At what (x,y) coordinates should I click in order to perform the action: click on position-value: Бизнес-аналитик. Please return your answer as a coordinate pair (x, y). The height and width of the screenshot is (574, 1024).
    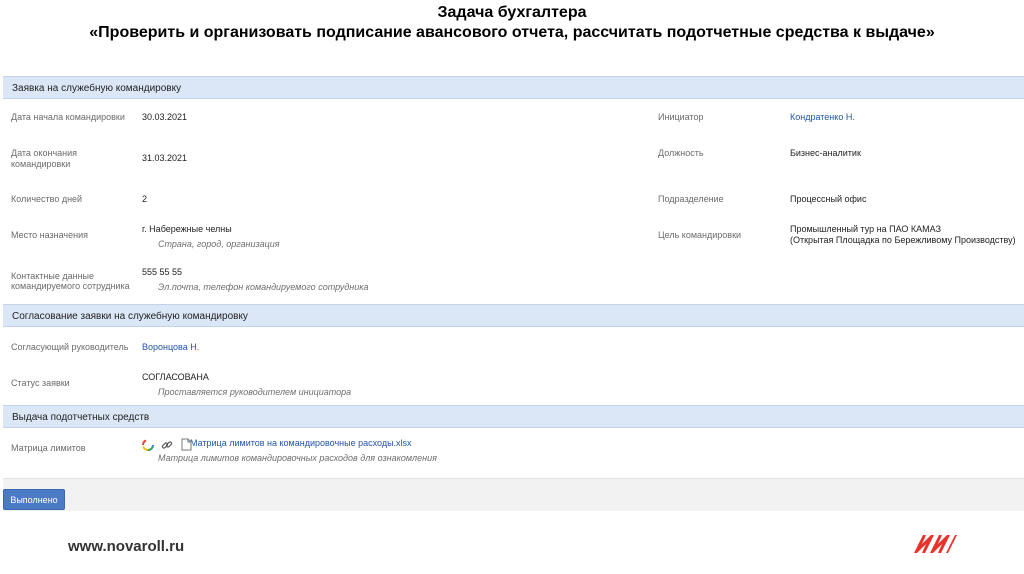
    Looking at the image, I should click on (825, 153).